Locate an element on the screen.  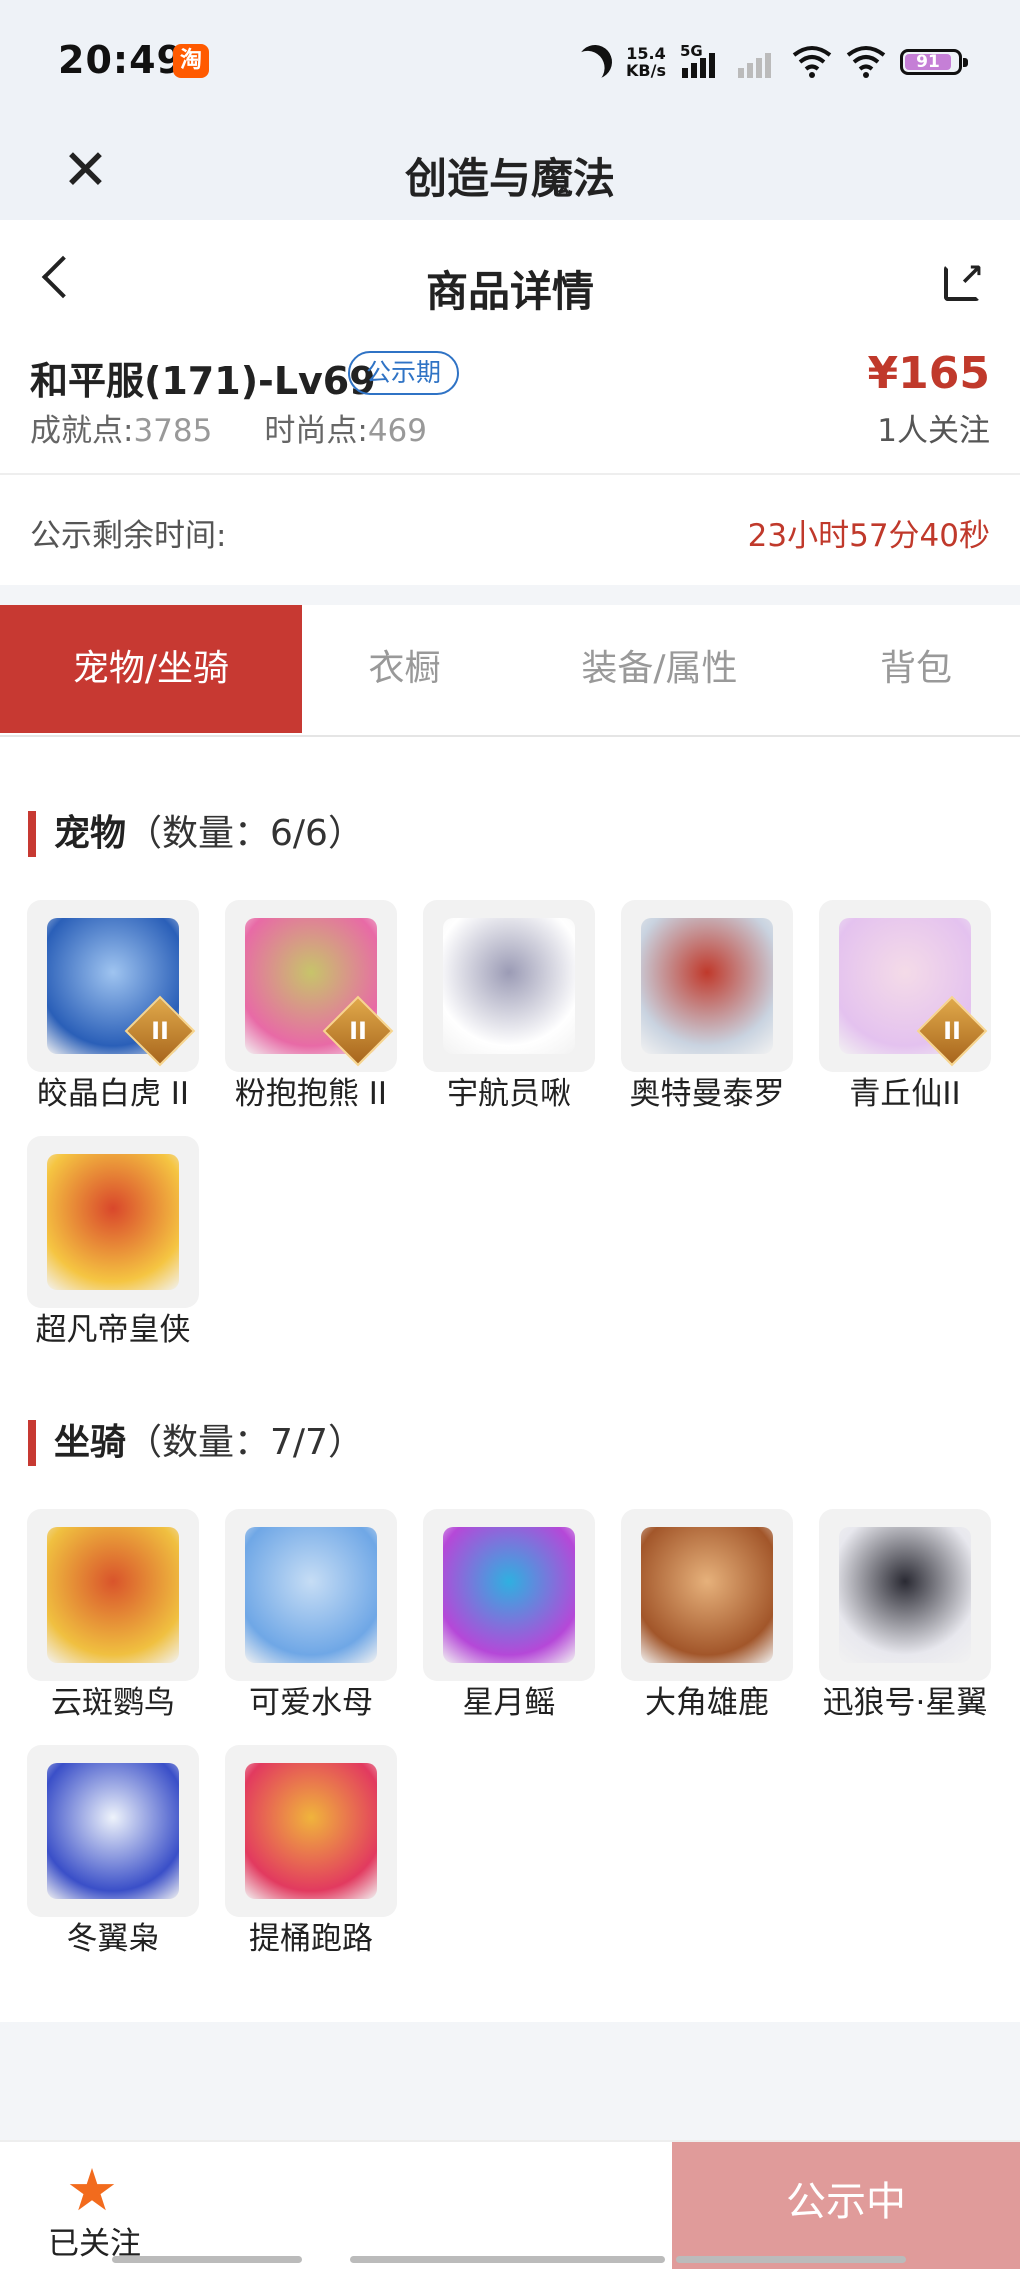
cellular-signal-2-icon is located at coordinates (757, 62).